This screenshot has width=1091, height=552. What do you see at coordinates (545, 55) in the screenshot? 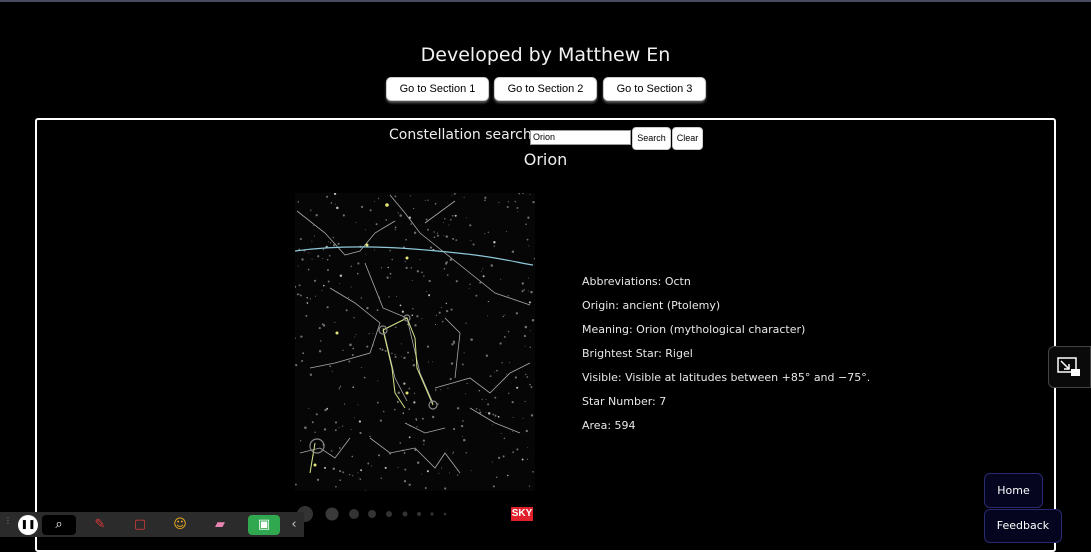
I see `page-title: Developed by Matthew En` at bounding box center [545, 55].